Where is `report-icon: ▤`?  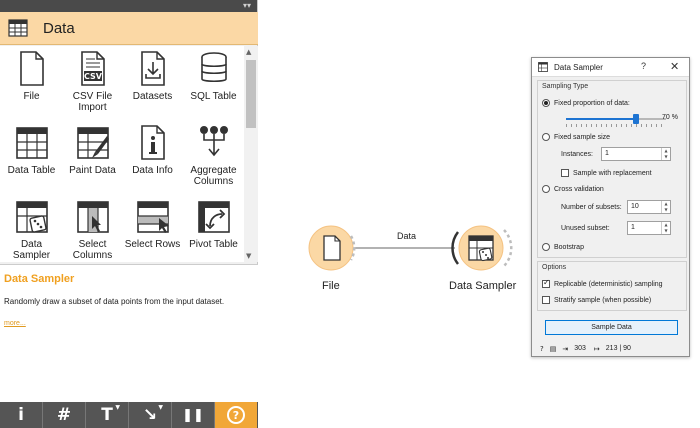
report-icon: ▤ is located at coordinates (553, 349).